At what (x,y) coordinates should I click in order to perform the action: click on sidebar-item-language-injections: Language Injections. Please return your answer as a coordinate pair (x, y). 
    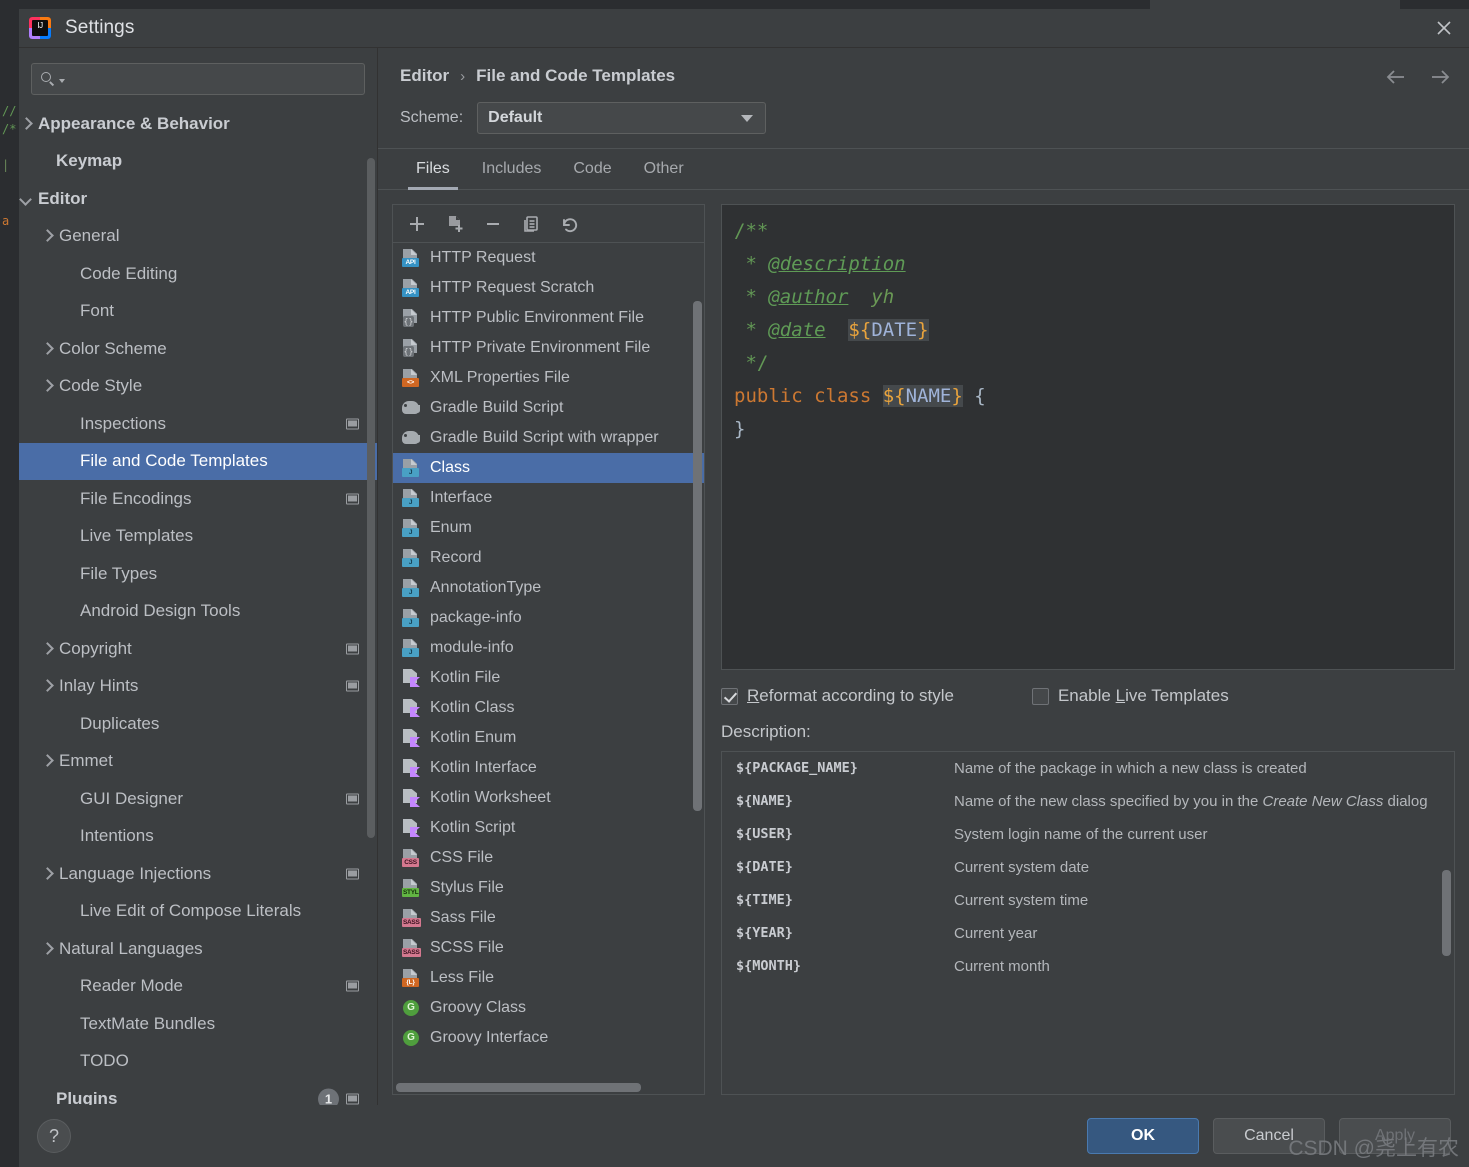
    Looking at the image, I should click on (198, 874).